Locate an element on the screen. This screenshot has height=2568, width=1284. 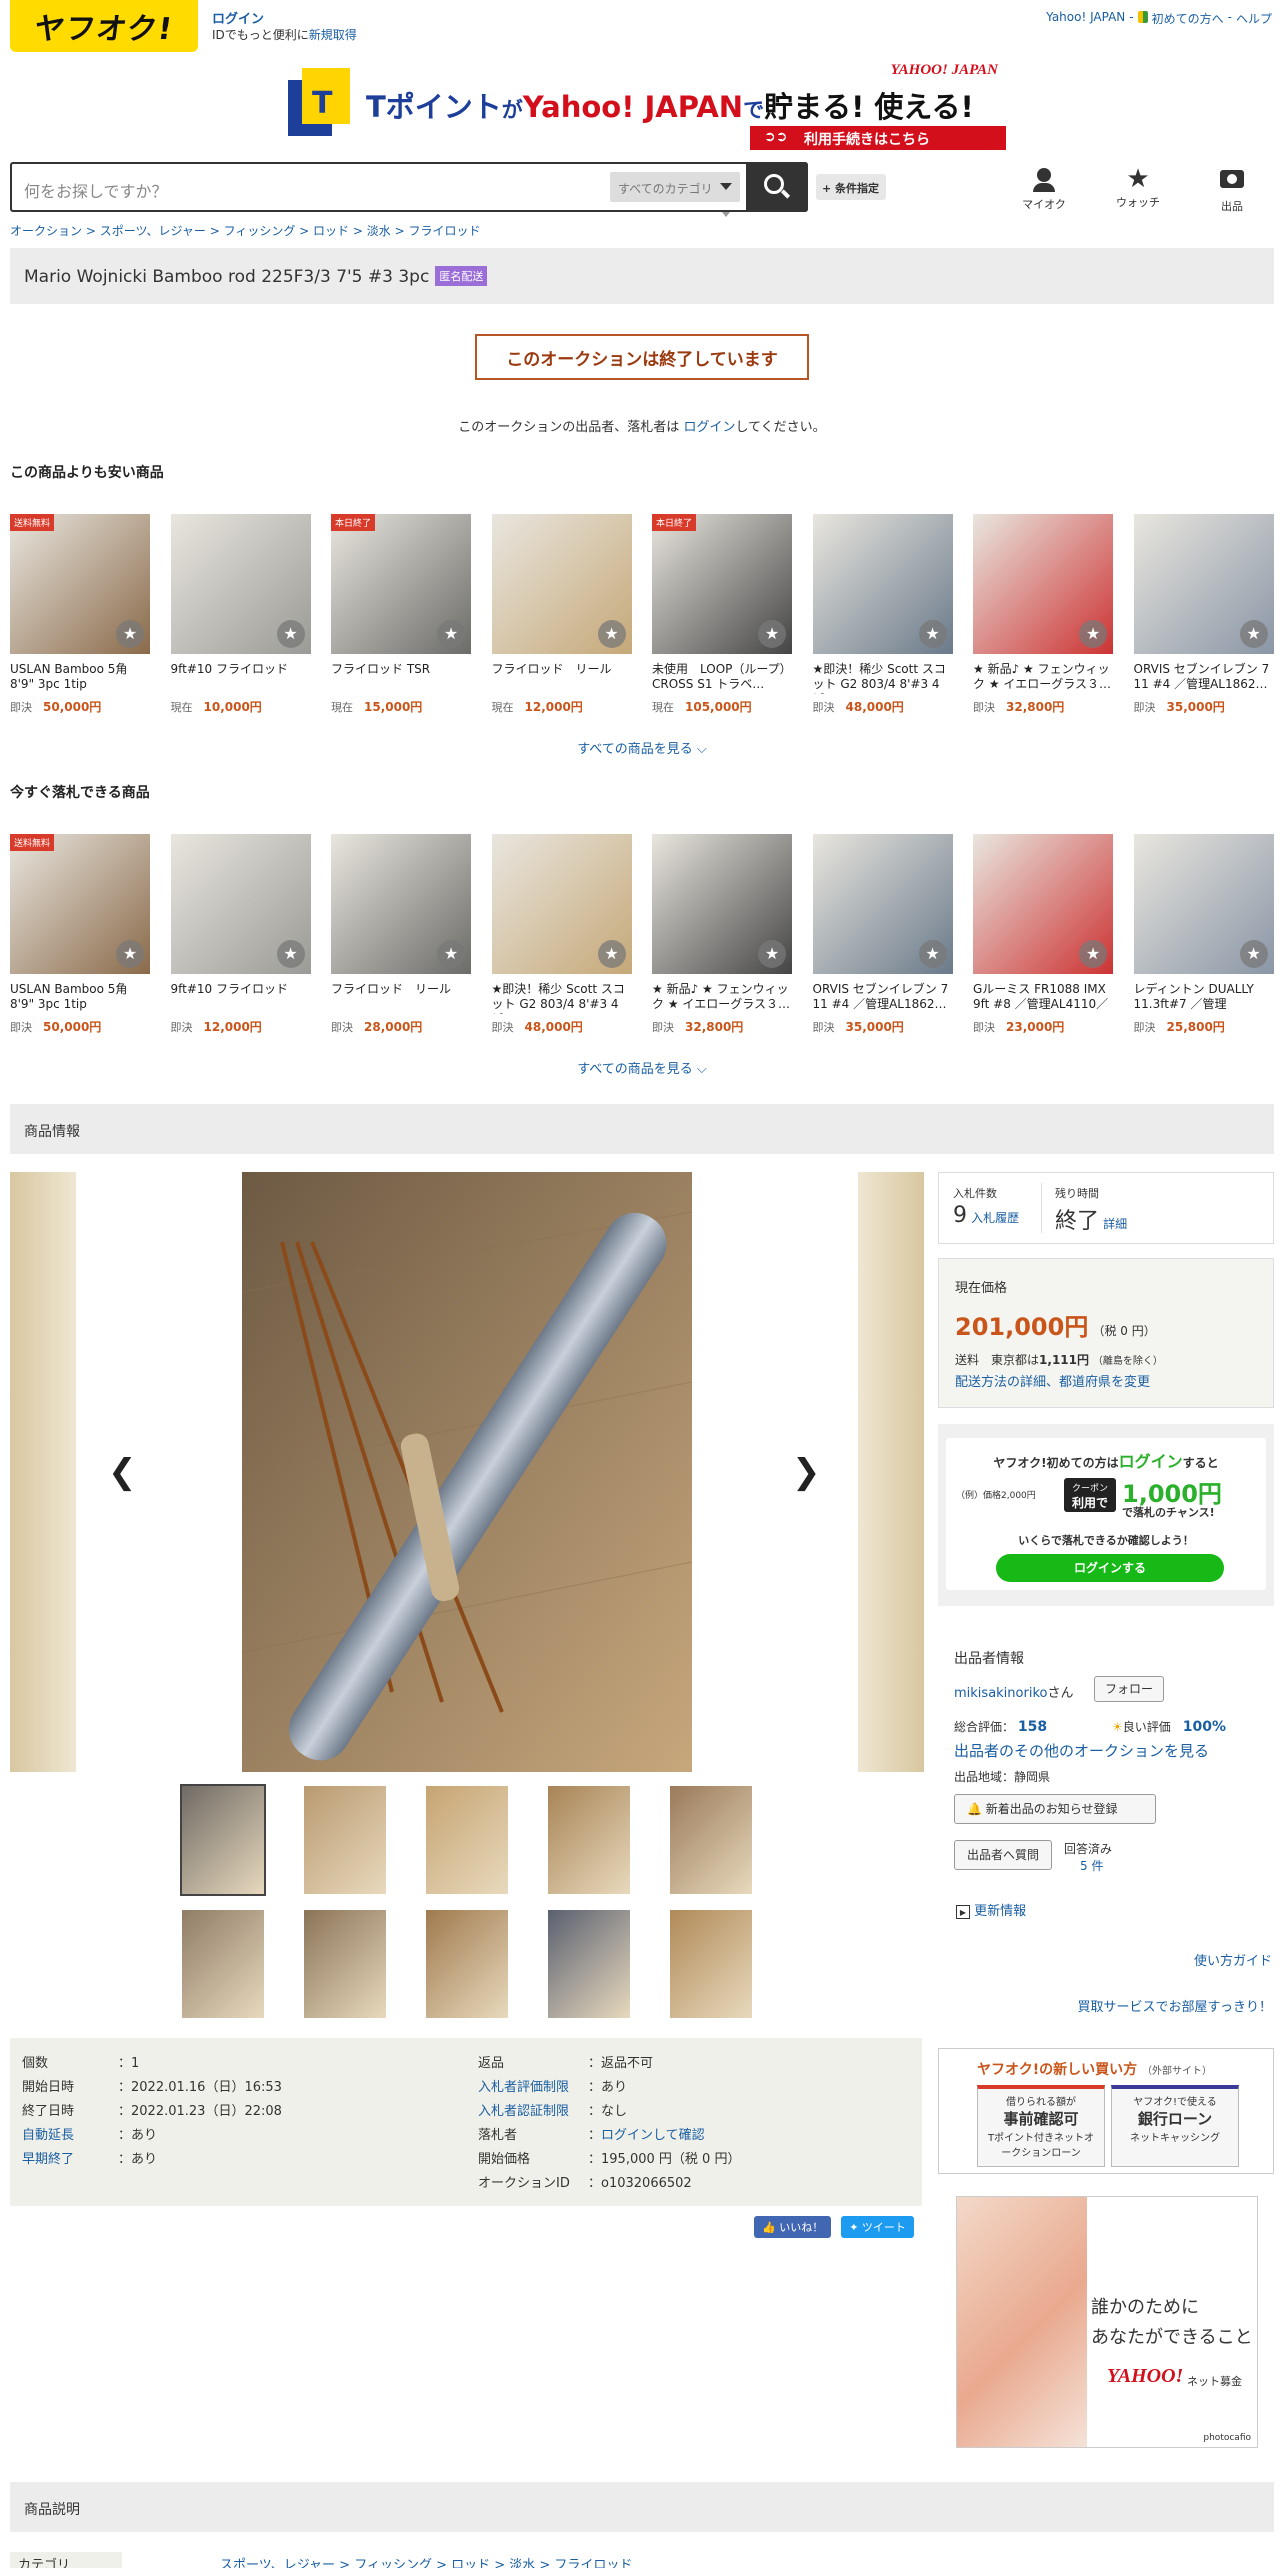
search-expand-icon is located at coordinates (726, 214).